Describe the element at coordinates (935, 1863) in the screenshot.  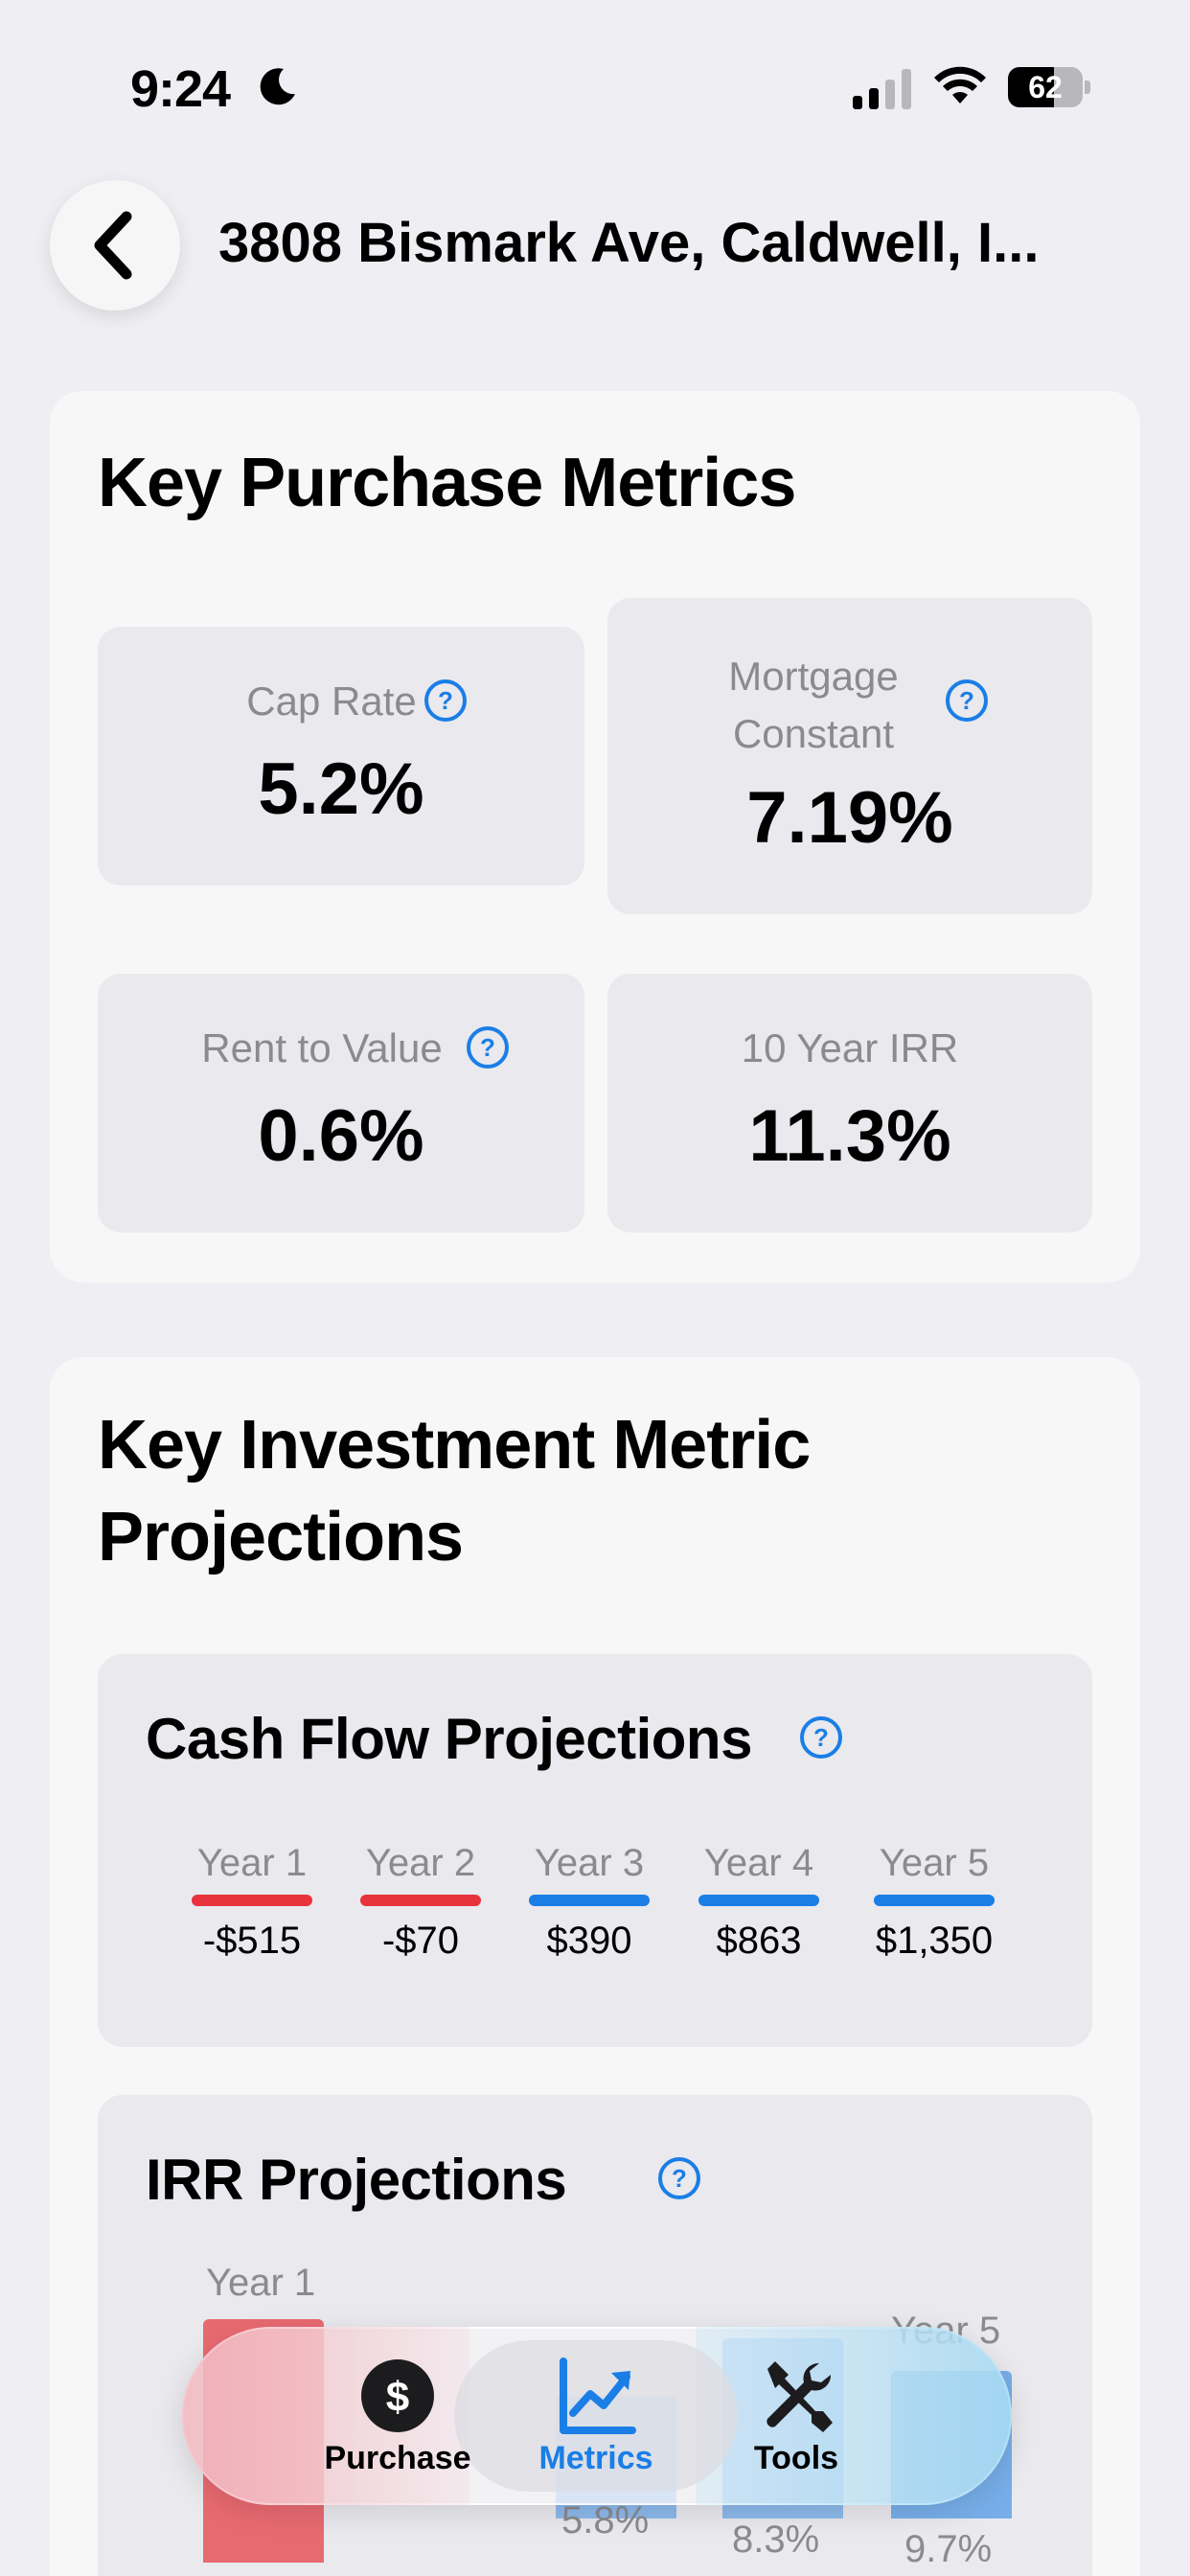
I see `cash-flow-year-label: Year 5` at that location.